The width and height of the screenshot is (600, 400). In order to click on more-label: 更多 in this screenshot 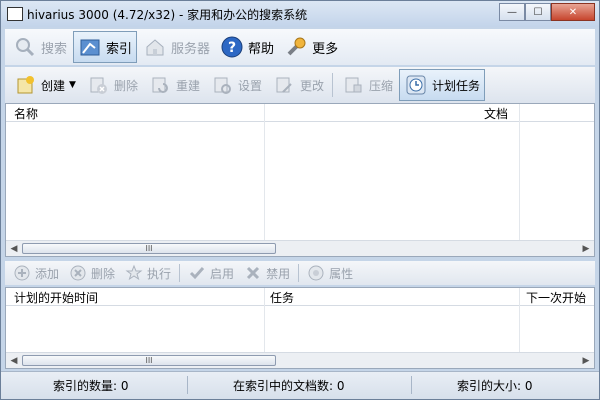, I will do `click(325, 49)`.